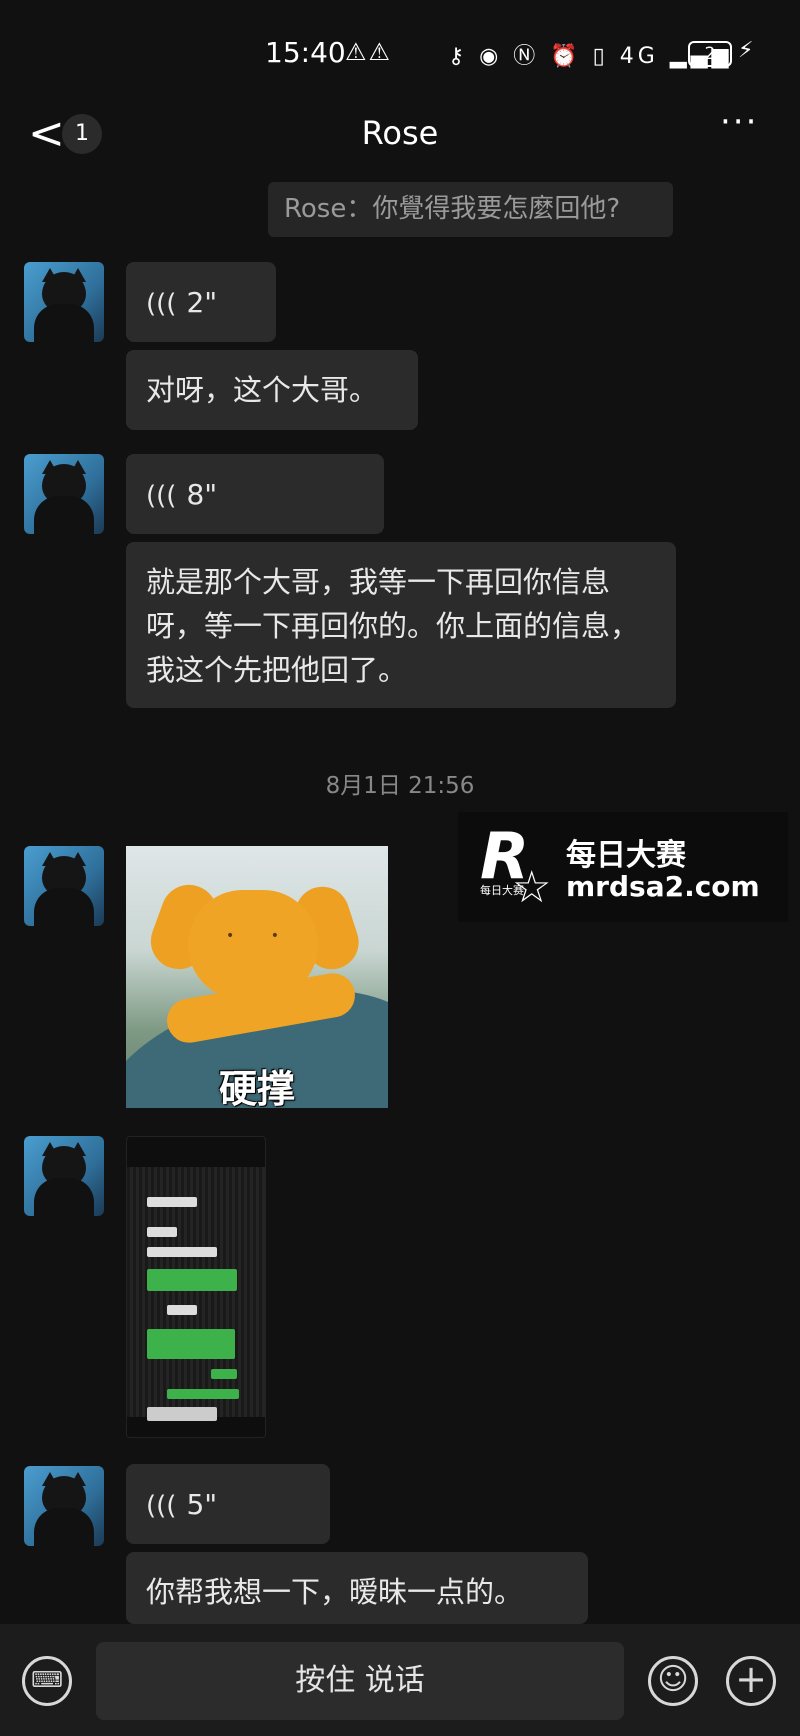 The image size is (800, 1736). I want to click on chat-header: < 1 Rose ···, so click(400, 133).